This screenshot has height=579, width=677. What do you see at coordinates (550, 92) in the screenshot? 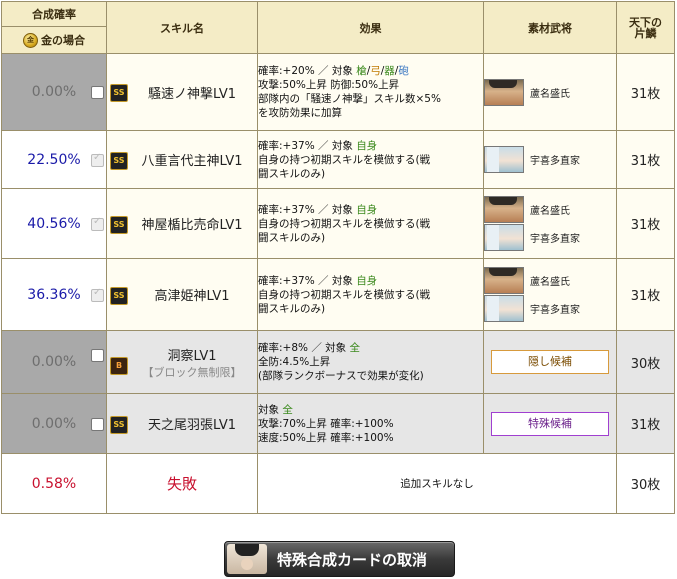
I see `materials-cell: 蘆名盛氏` at bounding box center [550, 92].